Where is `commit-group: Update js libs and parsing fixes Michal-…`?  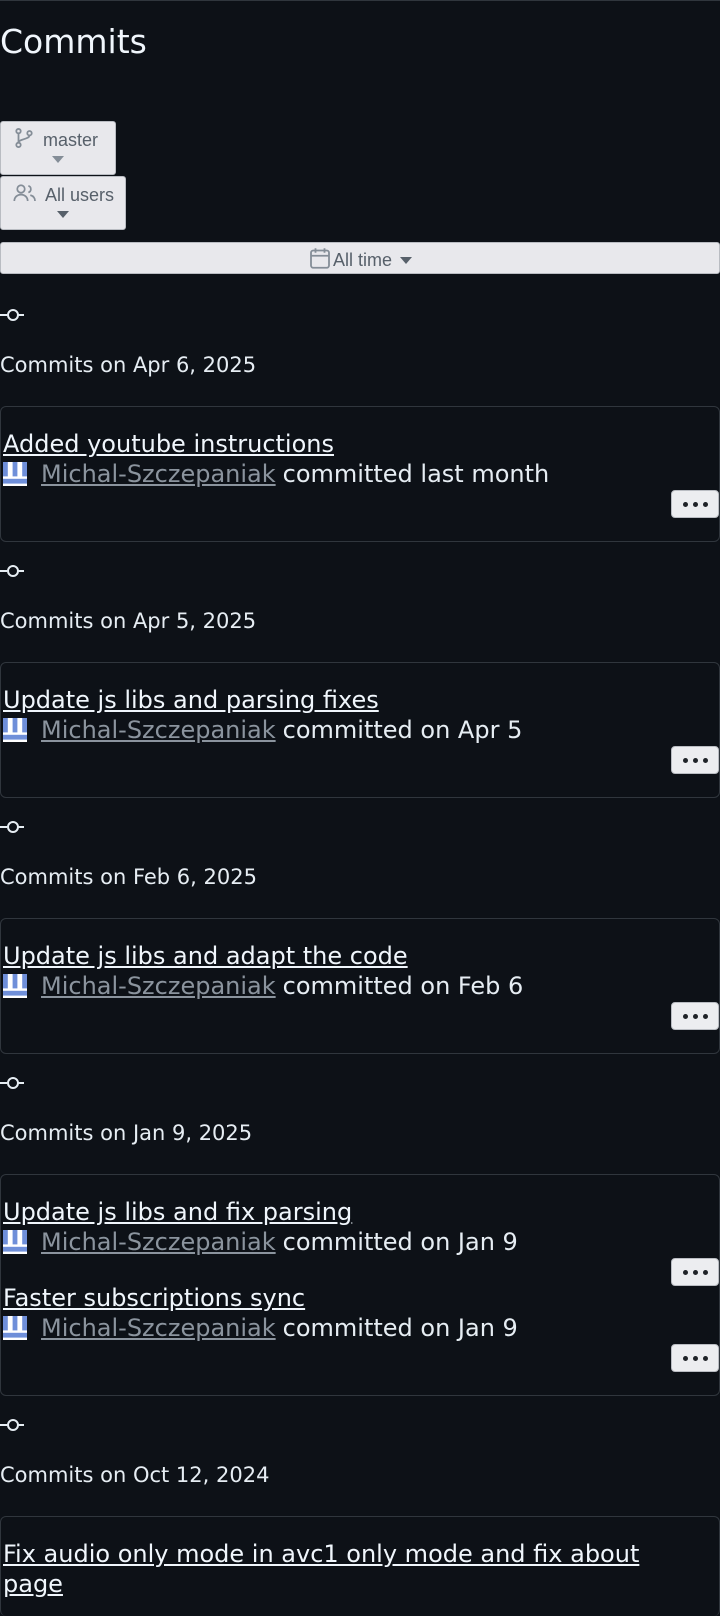
commit-group: Update js libs and parsing fixes Michal-… is located at coordinates (360, 730).